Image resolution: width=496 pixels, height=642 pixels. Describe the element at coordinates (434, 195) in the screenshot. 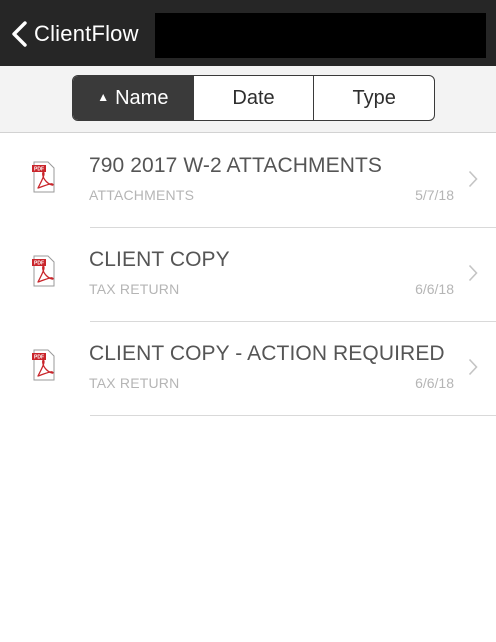

I see `document-date: 5/7/18` at that location.